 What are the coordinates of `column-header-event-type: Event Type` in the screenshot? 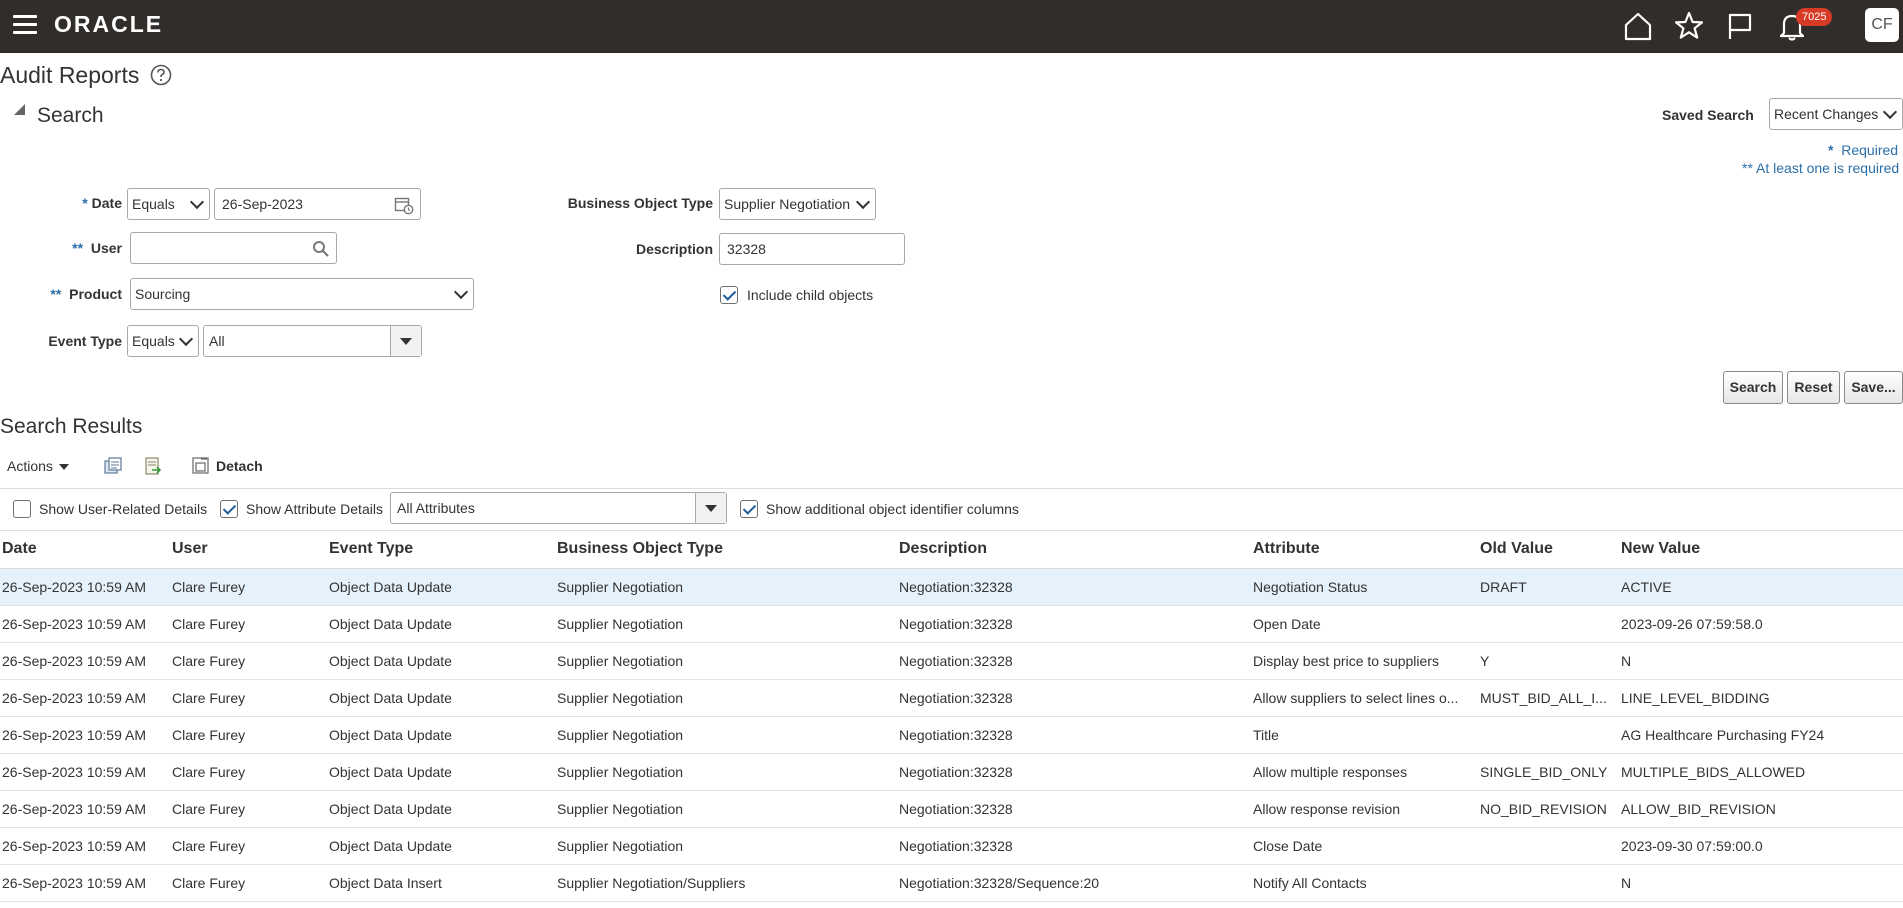 It's located at (371, 549).